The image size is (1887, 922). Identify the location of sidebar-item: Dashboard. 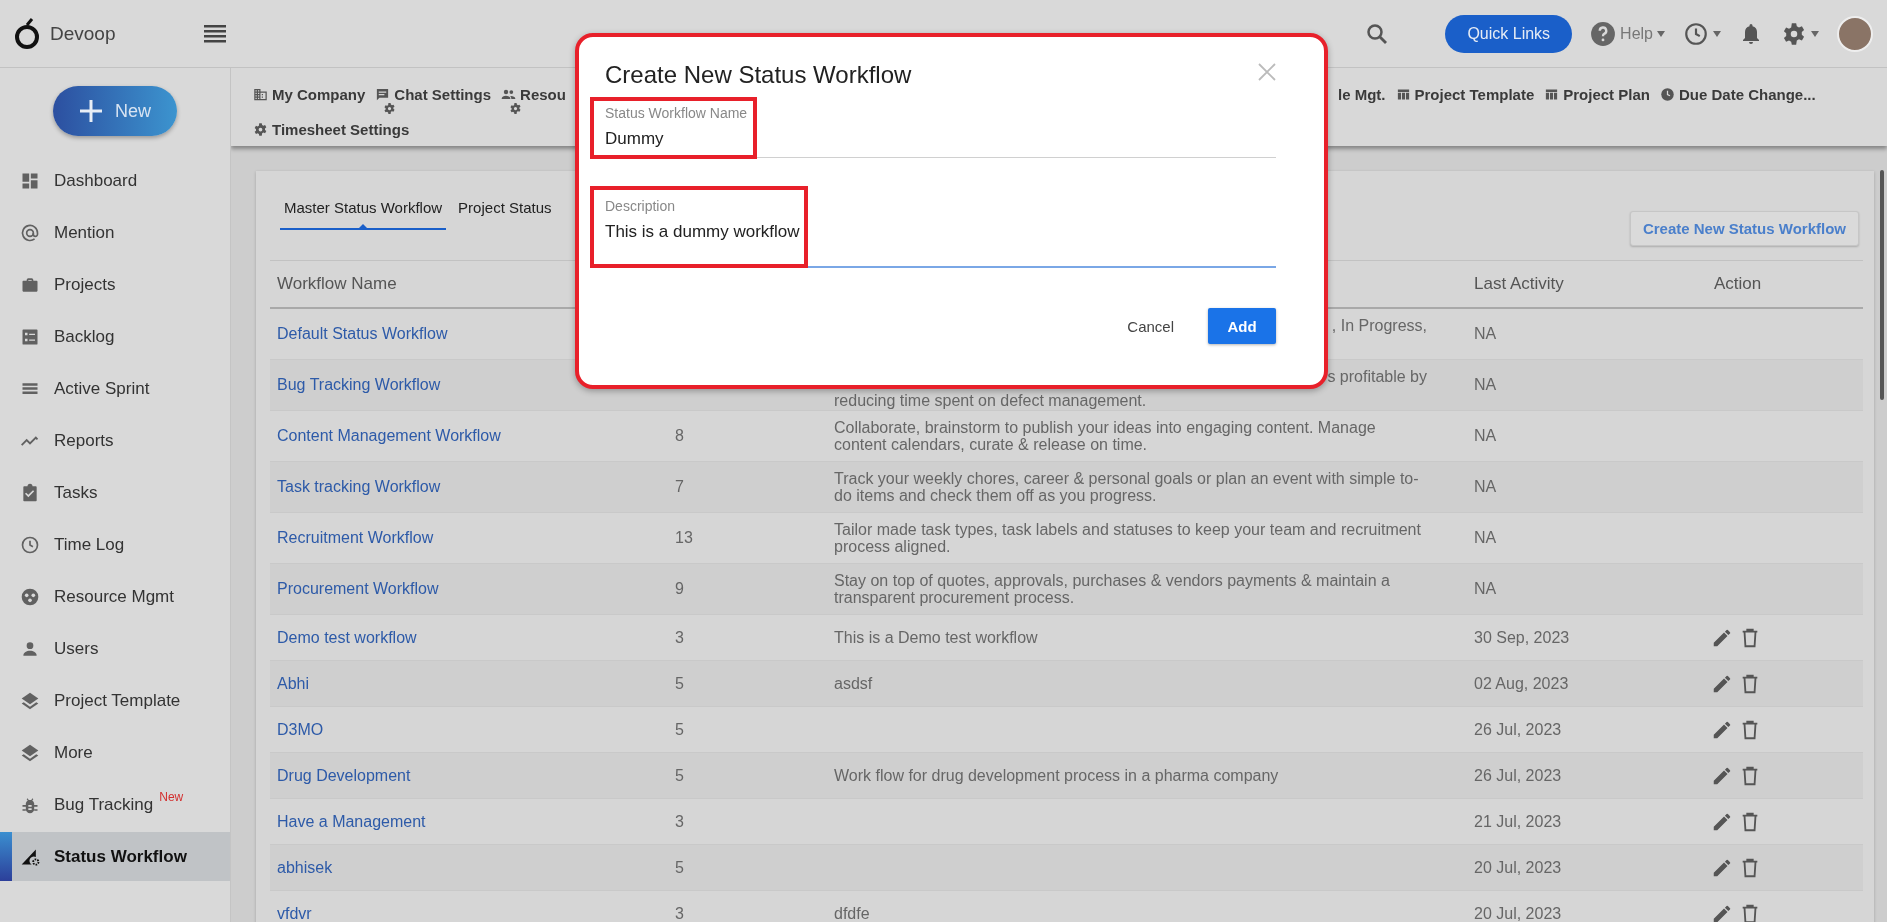
(115, 180).